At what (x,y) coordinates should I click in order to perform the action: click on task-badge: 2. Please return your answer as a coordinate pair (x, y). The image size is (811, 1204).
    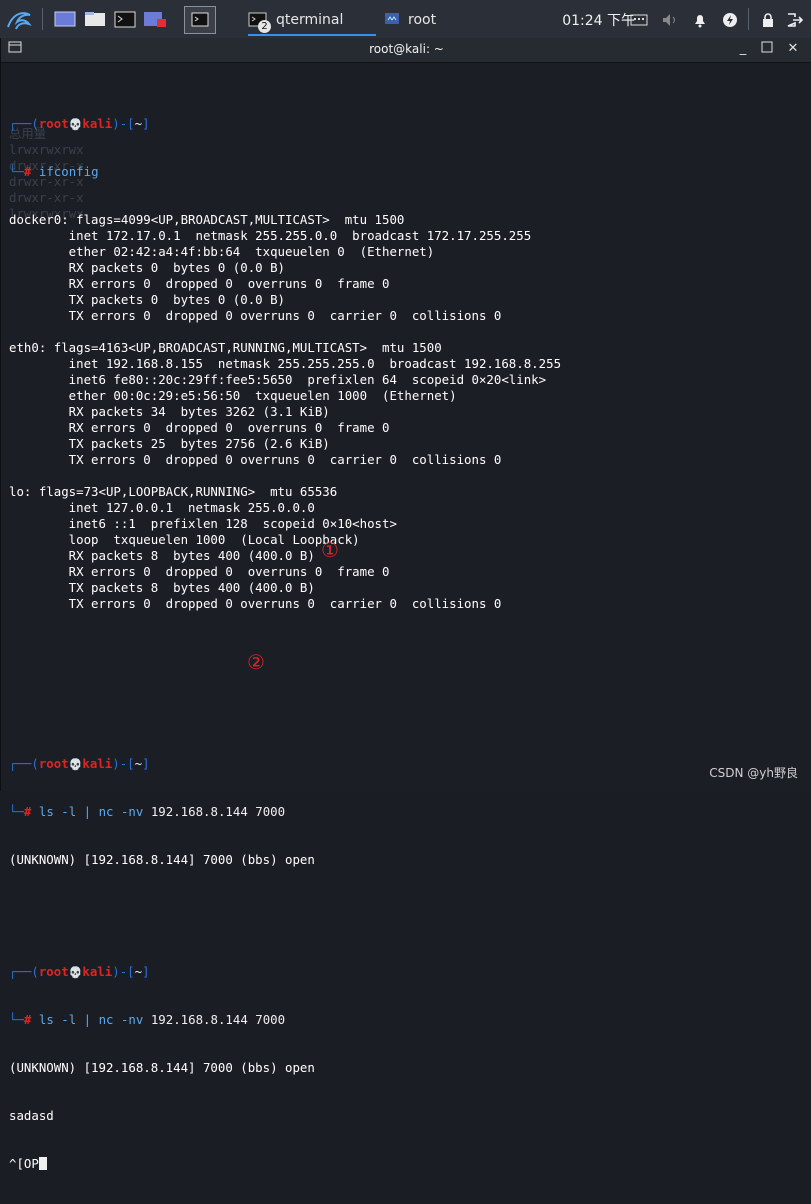
    Looking at the image, I should click on (264, 26).